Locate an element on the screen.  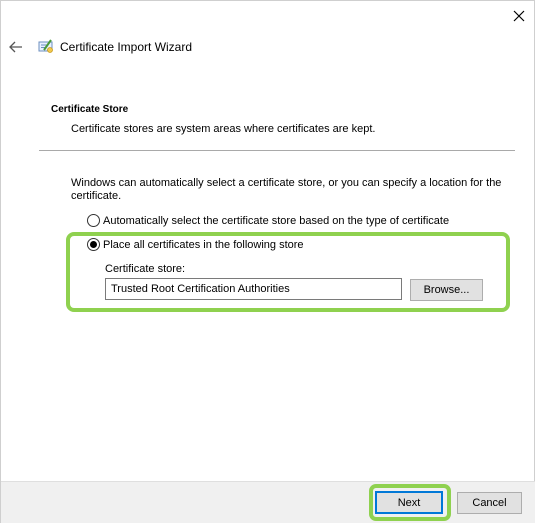
wizard-footer is located at coordinates (268, 502).